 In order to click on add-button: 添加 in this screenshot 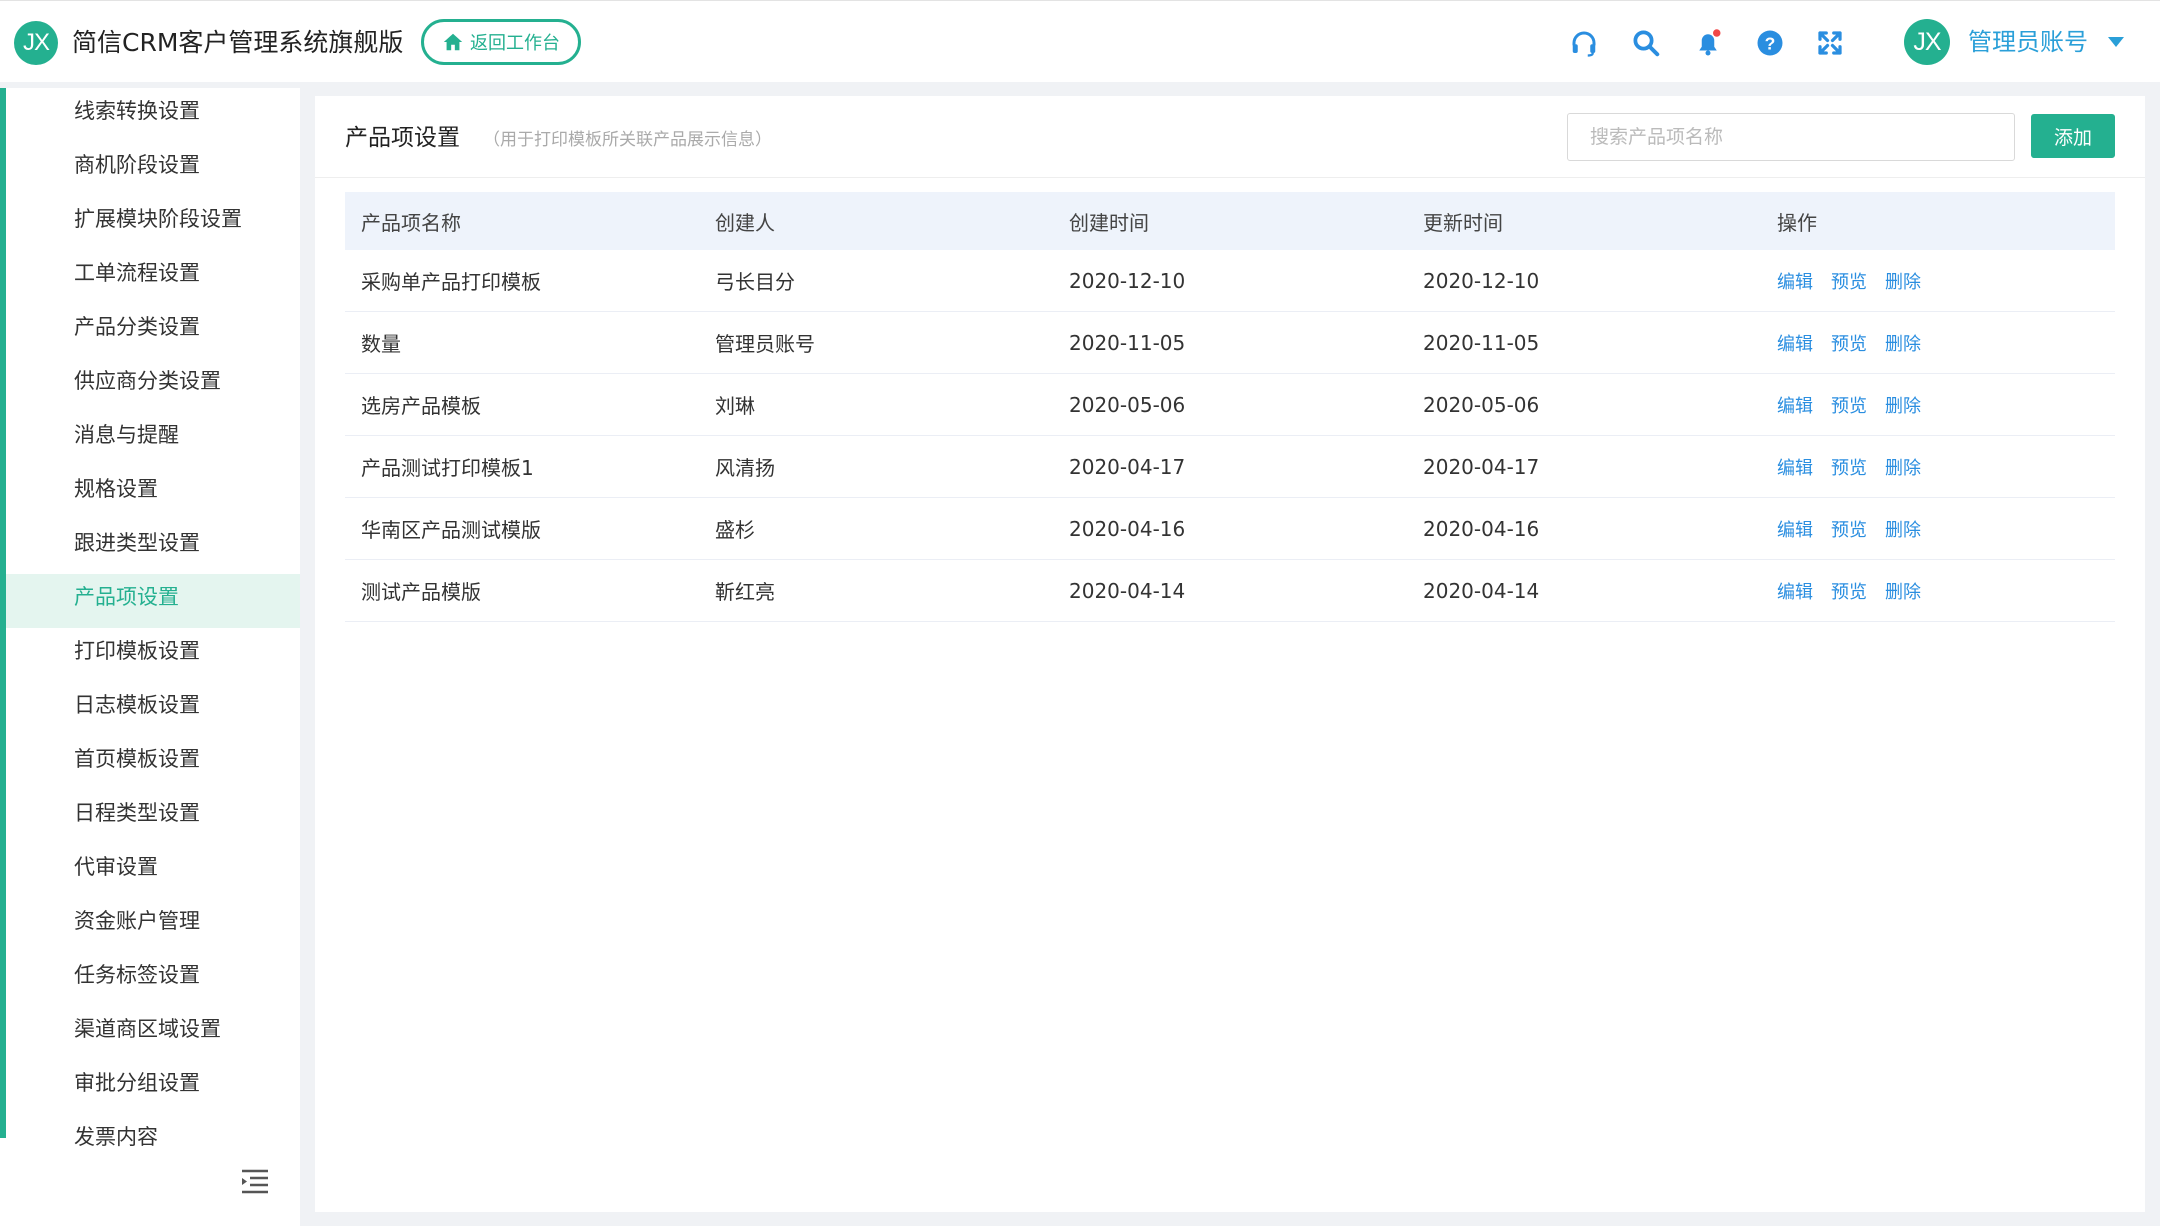, I will do `click(2073, 136)`.